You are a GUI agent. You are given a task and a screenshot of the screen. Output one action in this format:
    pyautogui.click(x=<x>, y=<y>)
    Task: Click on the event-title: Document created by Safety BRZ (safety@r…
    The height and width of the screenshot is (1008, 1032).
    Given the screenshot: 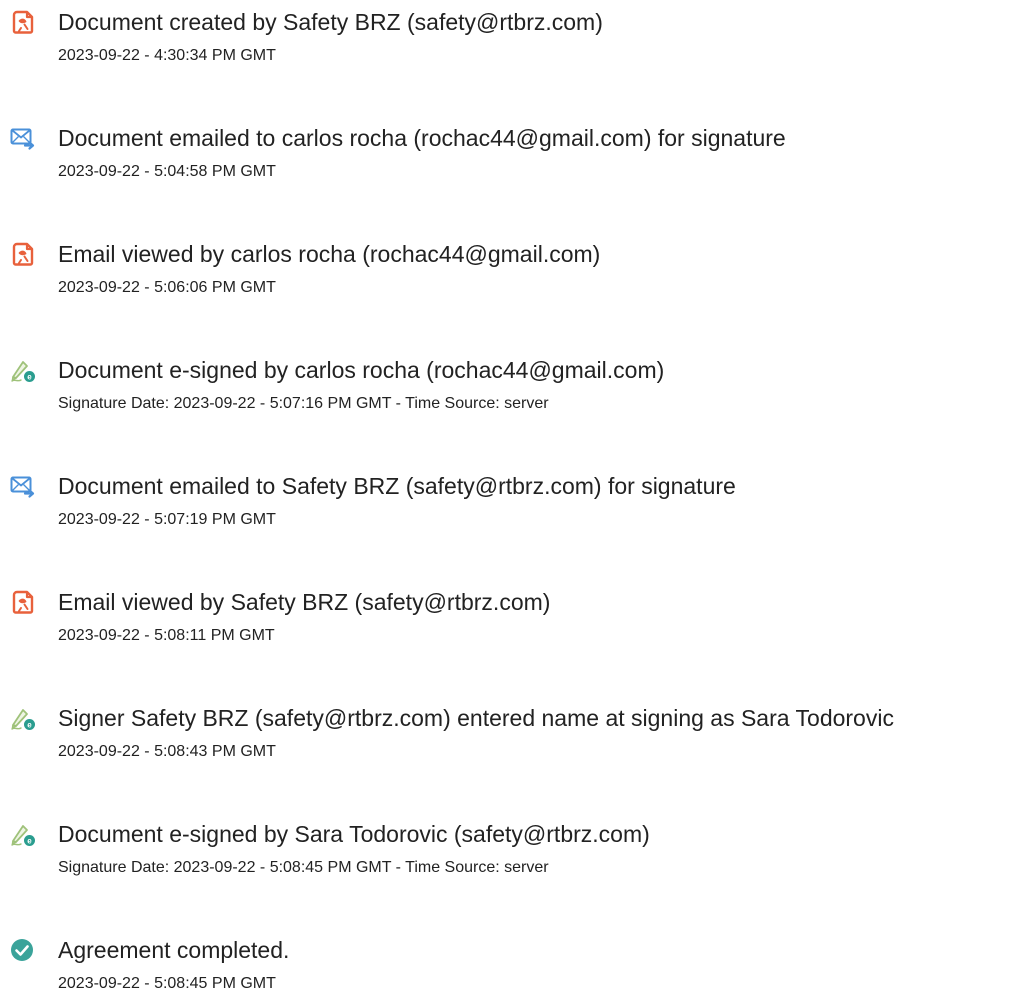 What is the action you would take?
    pyautogui.click(x=330, y=22)
    